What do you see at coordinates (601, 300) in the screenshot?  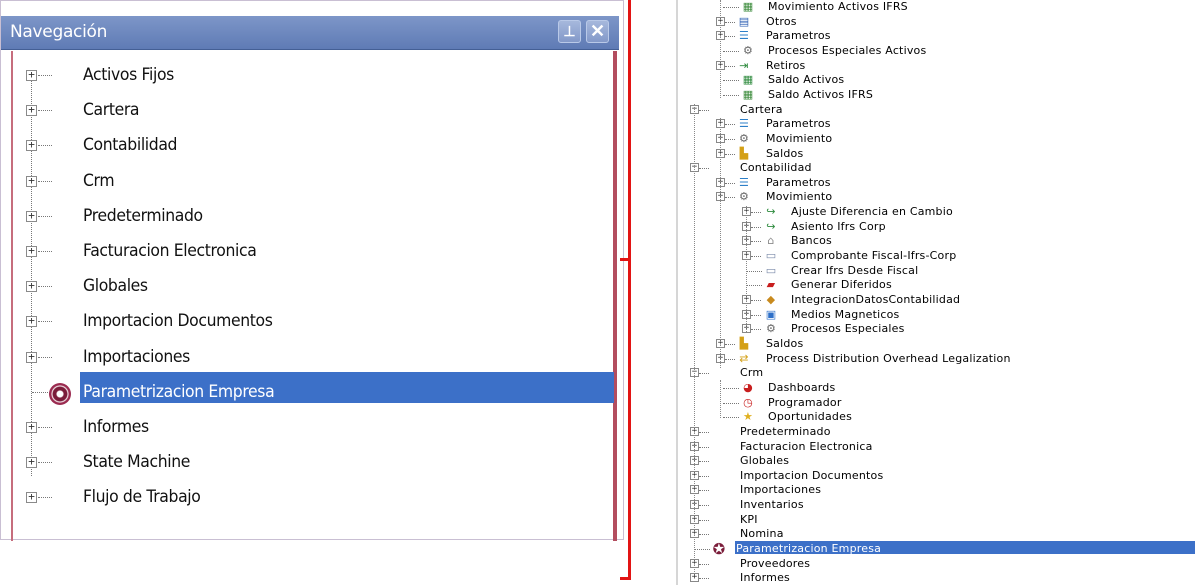 I see `tree-item-integraciondatoscontabilidad: + ◆ IntegracionDatosContabilidad` at bounding box center [601, 300].